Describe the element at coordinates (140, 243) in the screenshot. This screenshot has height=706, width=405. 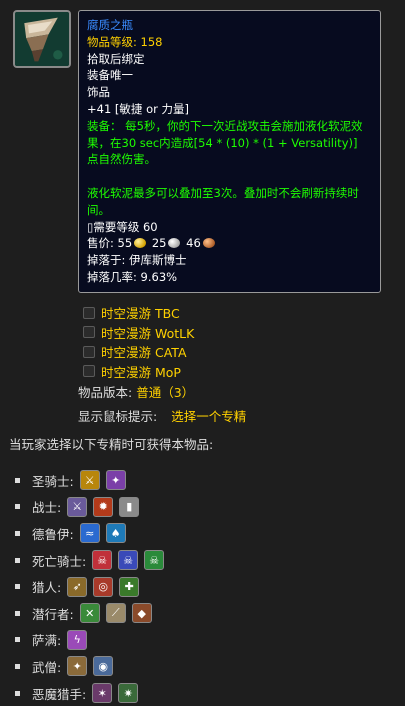
I see `gold-coin-icon` at that location.